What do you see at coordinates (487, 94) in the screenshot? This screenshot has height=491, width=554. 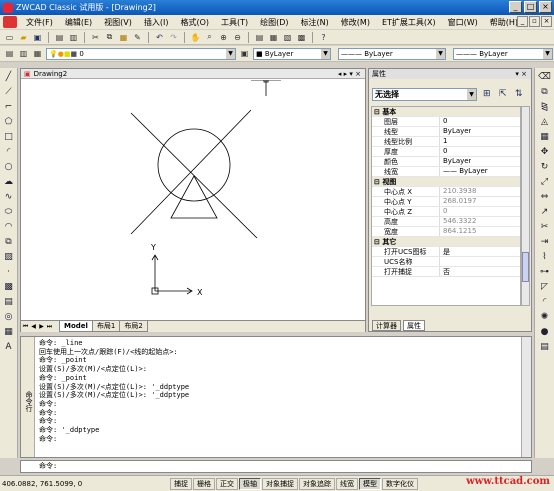 I see `quick-select-icon: ⊞` at bounding box center [487, 94].